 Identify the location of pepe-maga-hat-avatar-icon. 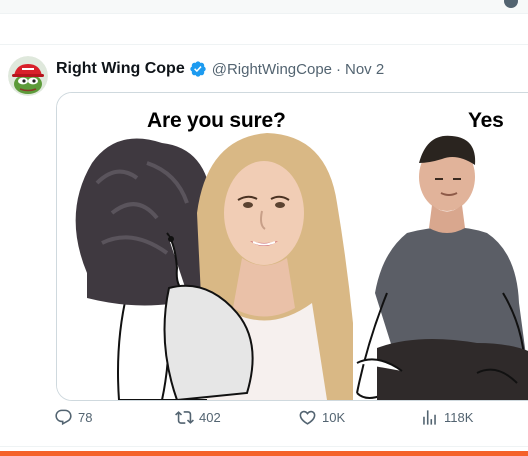
(28, 76).